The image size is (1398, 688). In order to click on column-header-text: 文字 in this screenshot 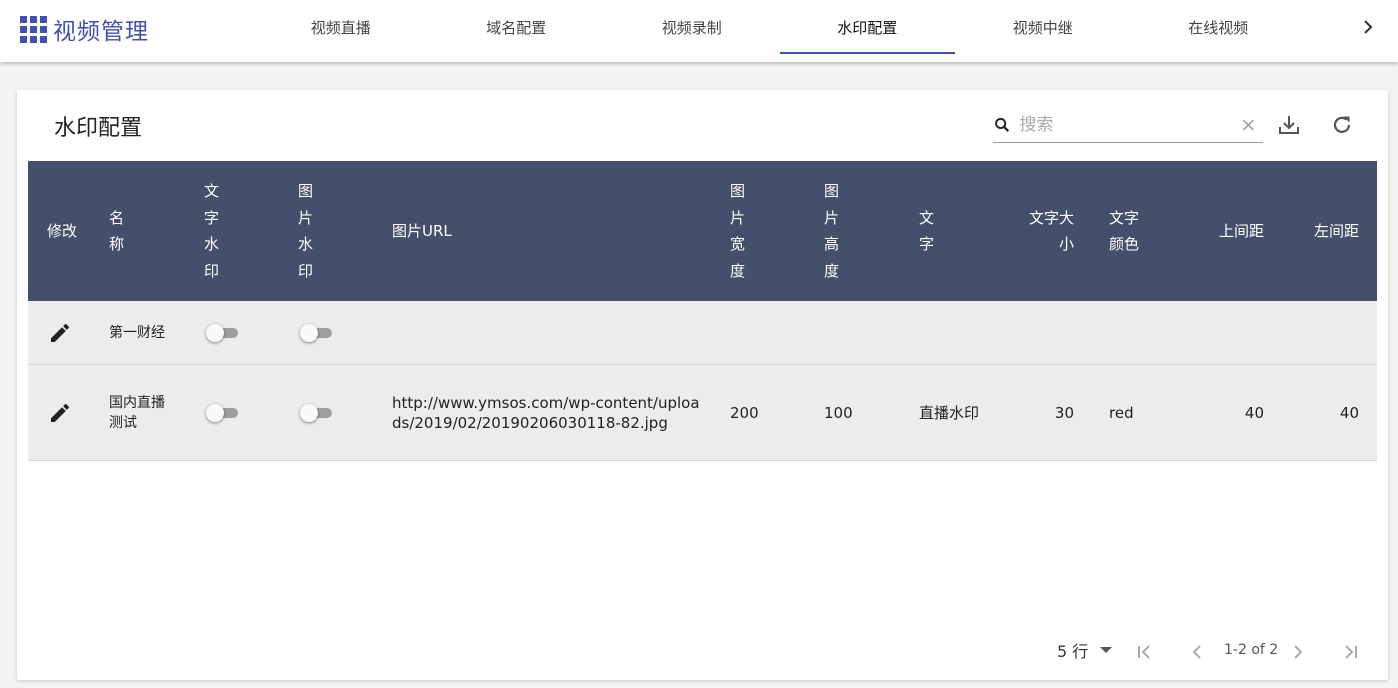, I will do `click(927, 231)`.